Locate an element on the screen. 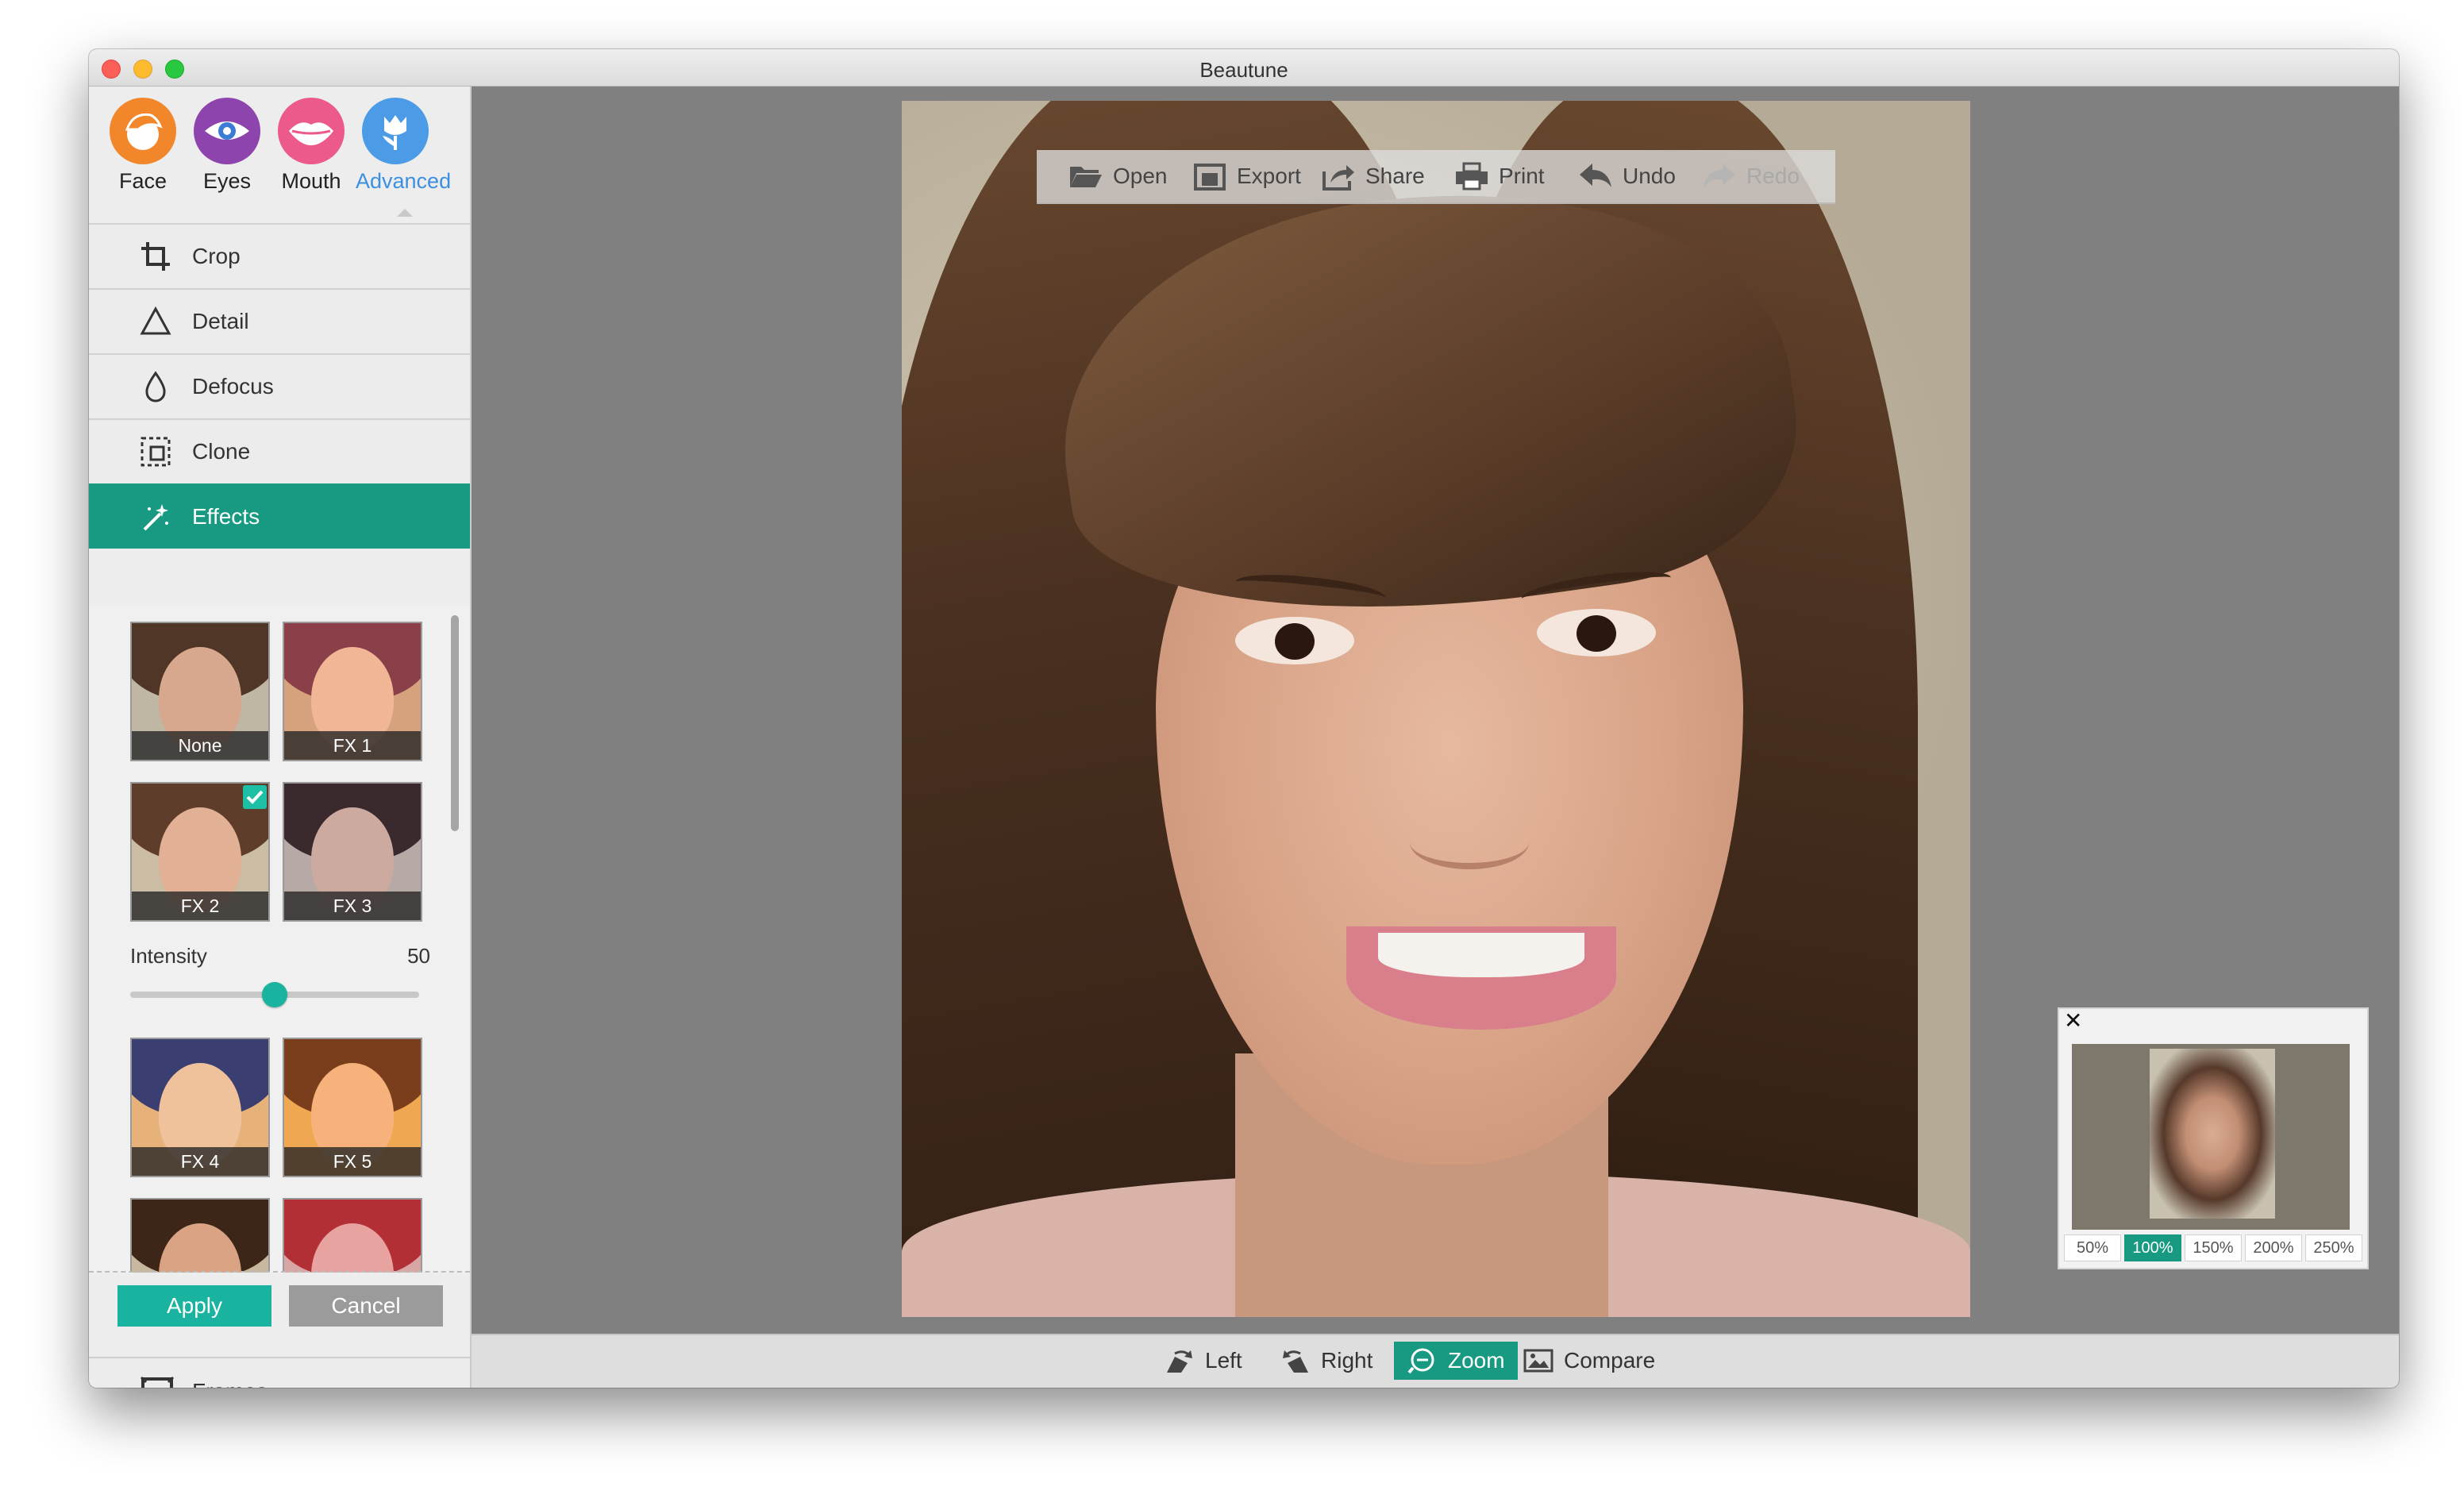  clone-icon is located at coordinates (156, 452).